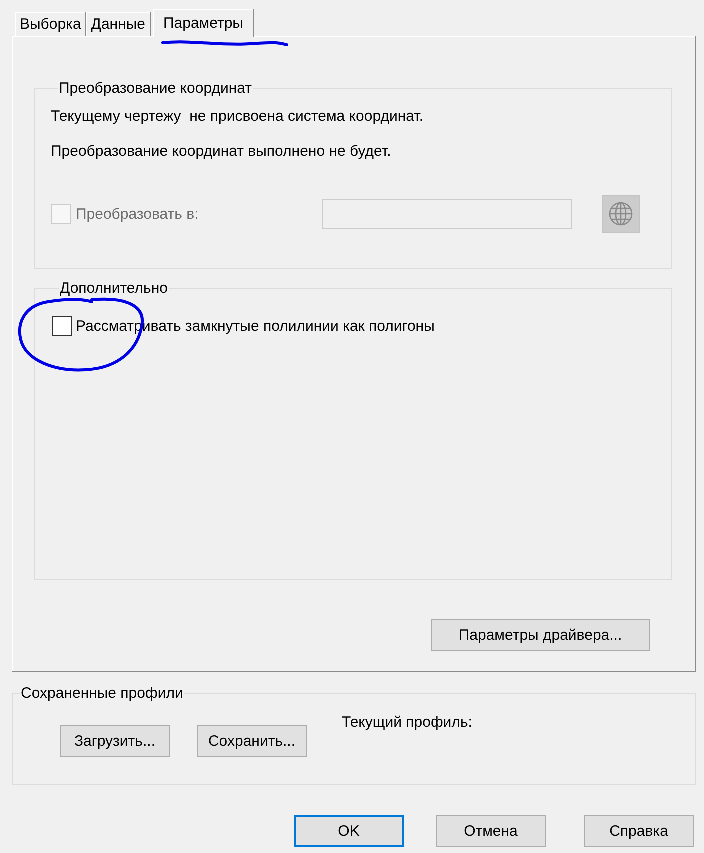 The image size is (704, 853). Describe the element at coordinates (349, 831) in the screenshot. I see `dialog-button: OK` at that location.